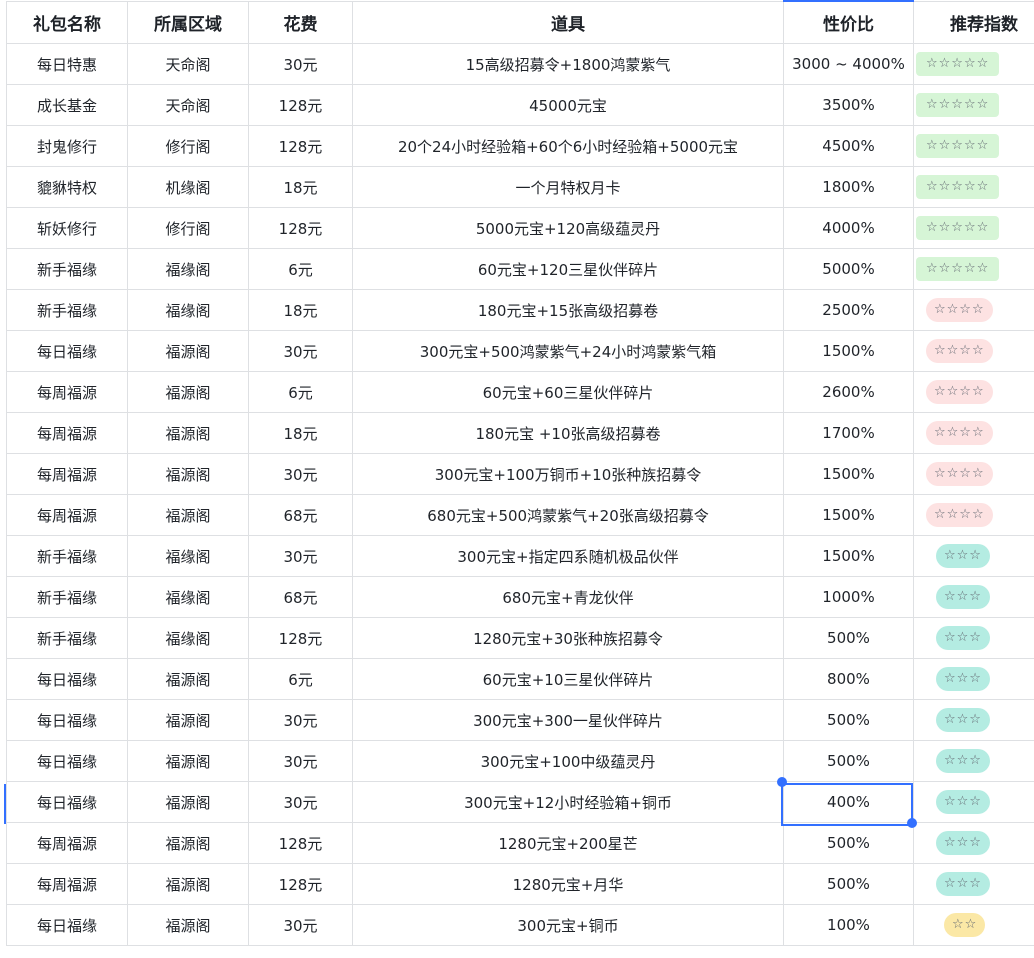 The width and height of the screenshot is (1034, 958). I want to click on cell-items: 20个24小时经验箱+60个6小时经验箱+5000元宝, so click(568, 146).